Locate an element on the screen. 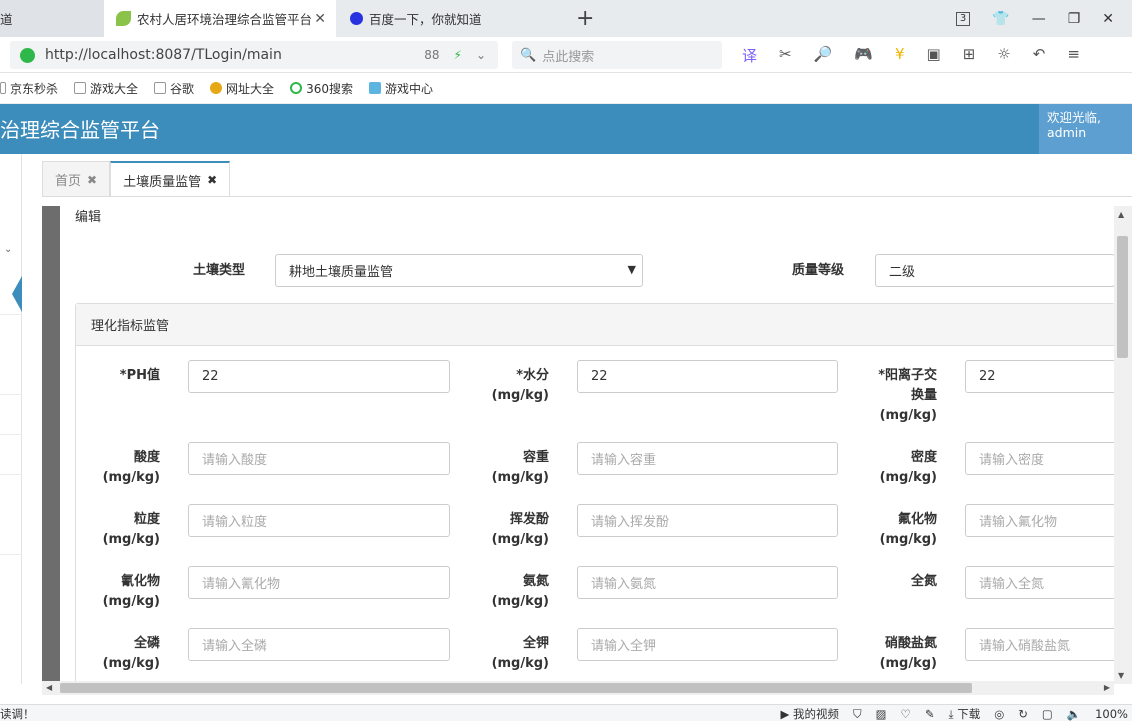  active-menu-marker is located at coordinates (17, 294).